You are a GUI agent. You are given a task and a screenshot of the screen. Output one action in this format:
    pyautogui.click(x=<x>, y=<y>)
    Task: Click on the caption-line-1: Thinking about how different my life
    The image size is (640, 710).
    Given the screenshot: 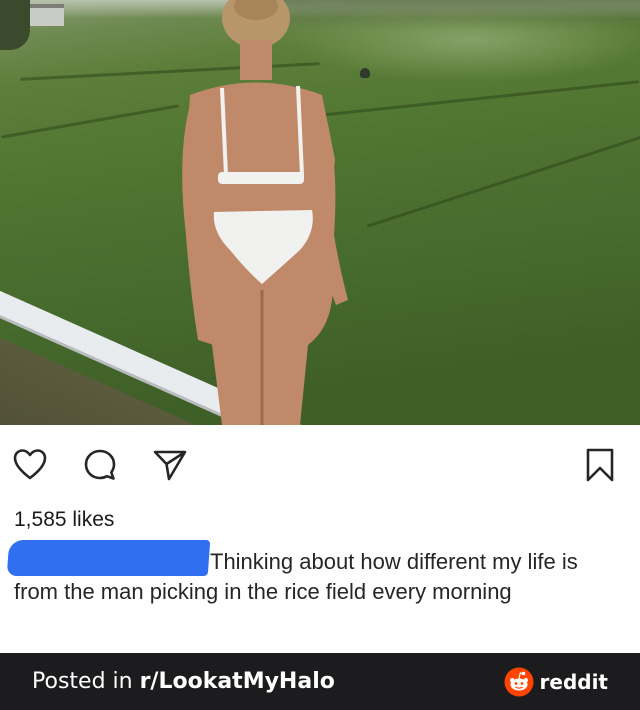 What is the action you would take?
    pyautogui.click(x=383, y=561)
    